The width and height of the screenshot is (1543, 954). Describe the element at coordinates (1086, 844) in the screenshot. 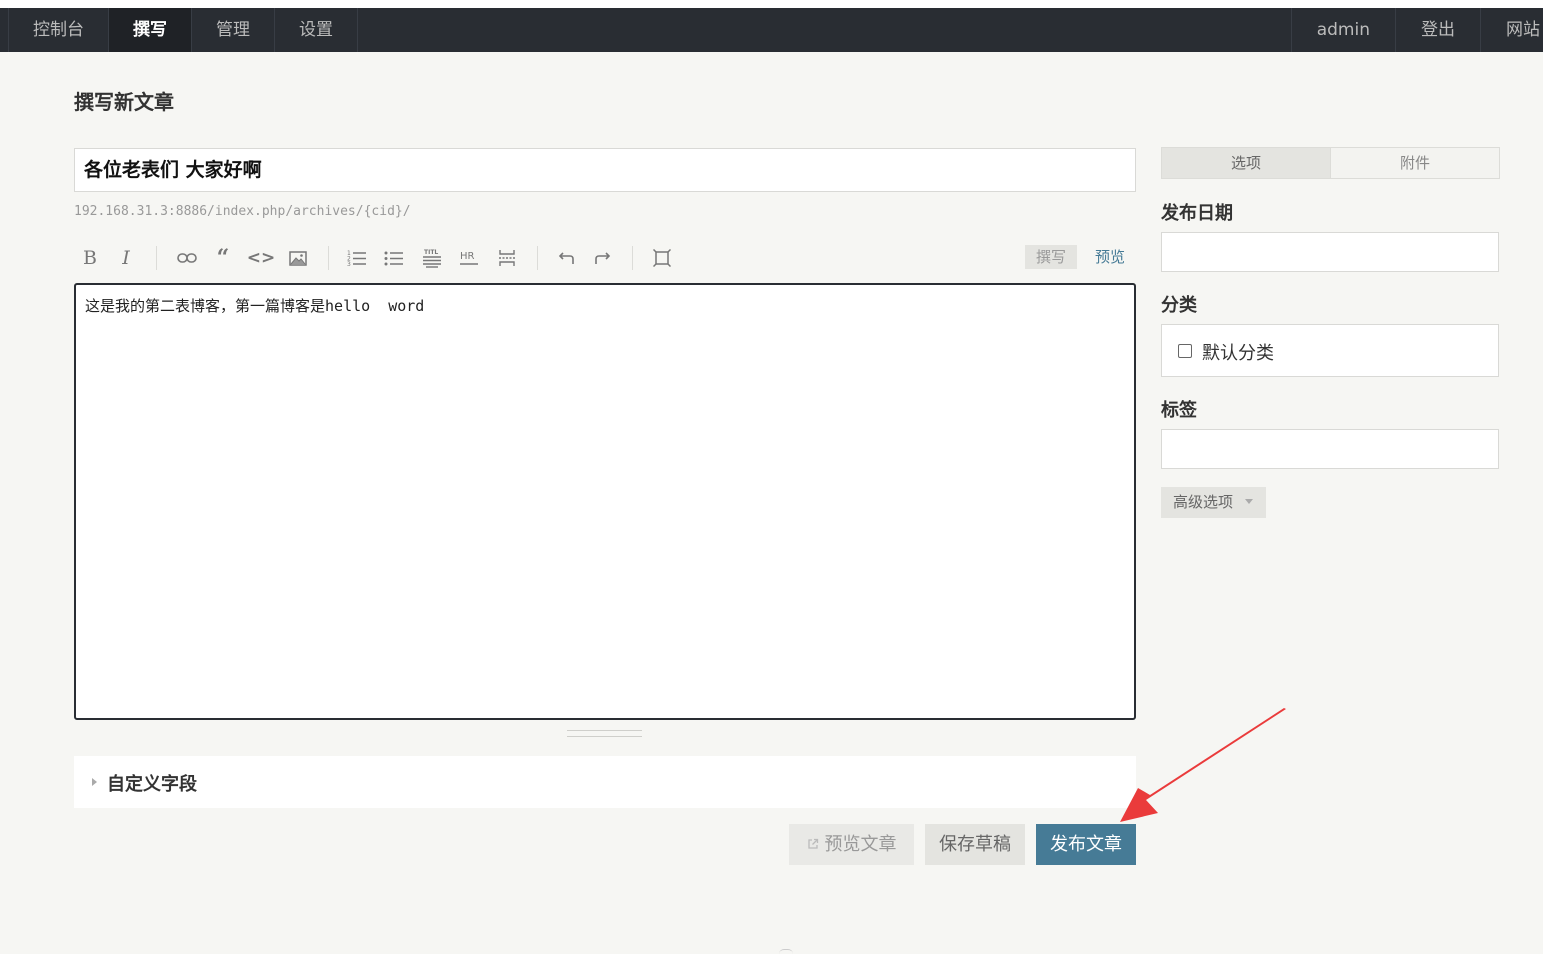

I see `publish-button: 发布文章` at that location.